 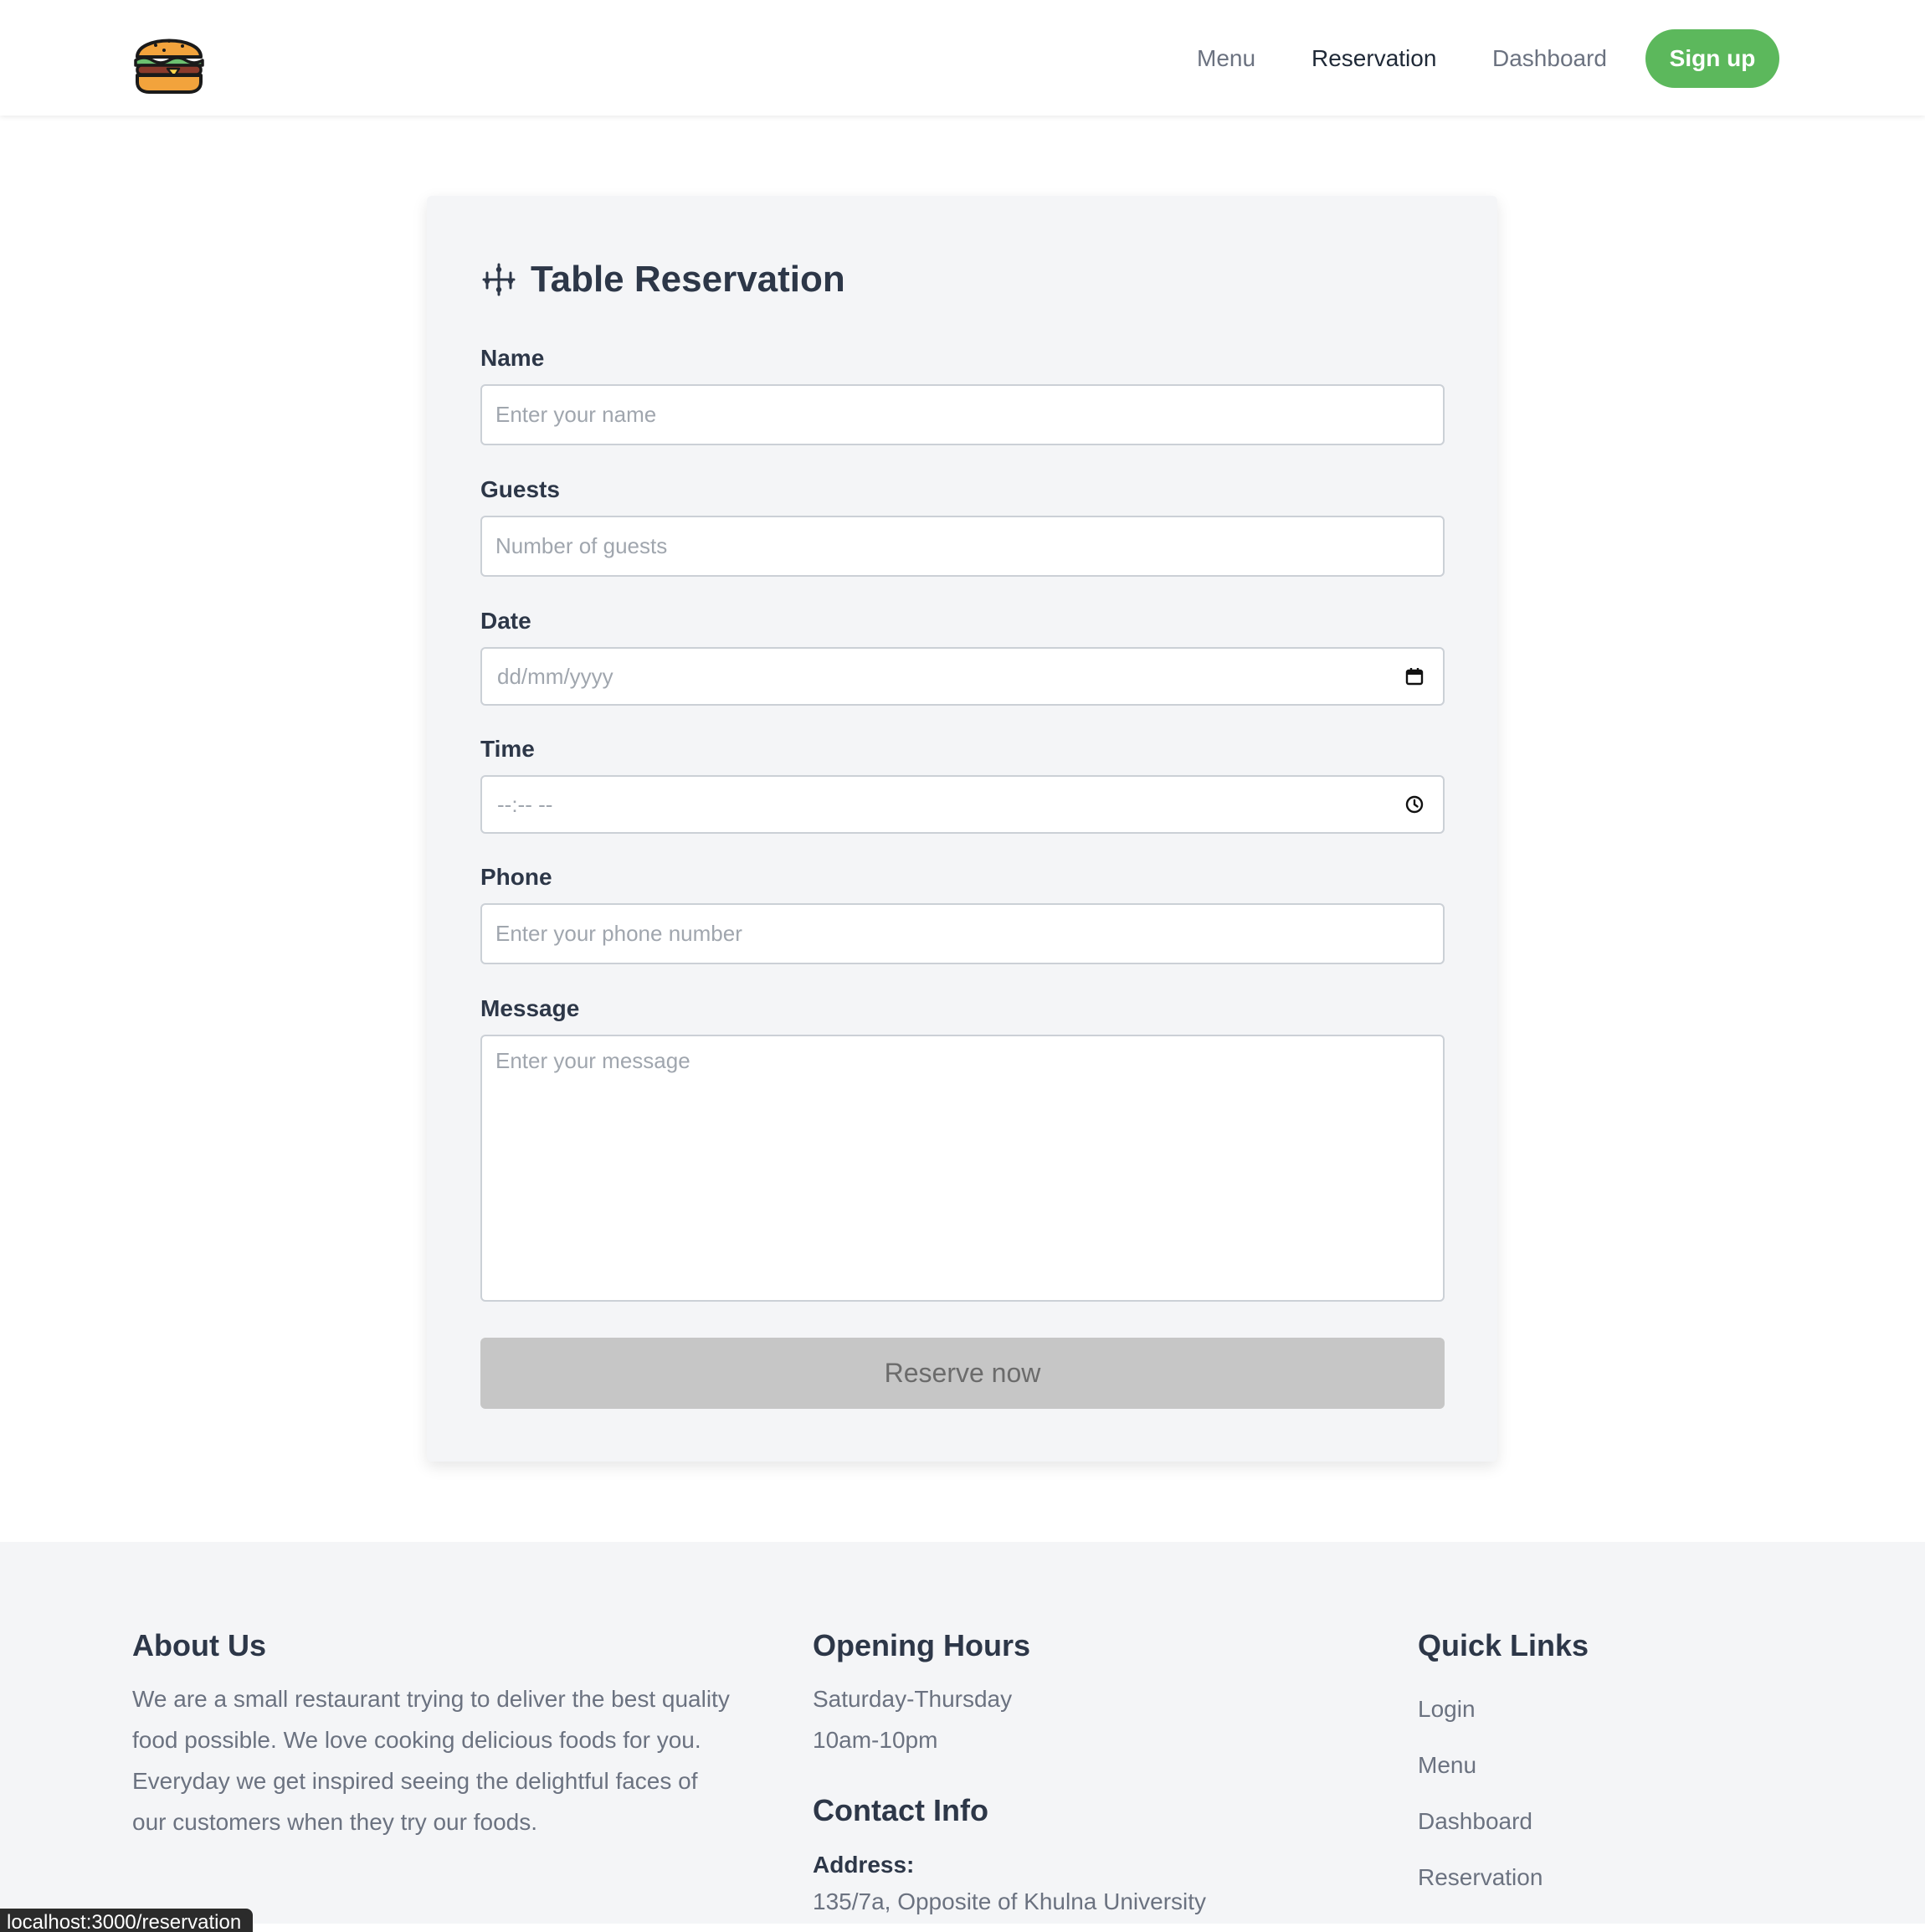 I want to click on message-label: Message, so click(x=530, y=1008).